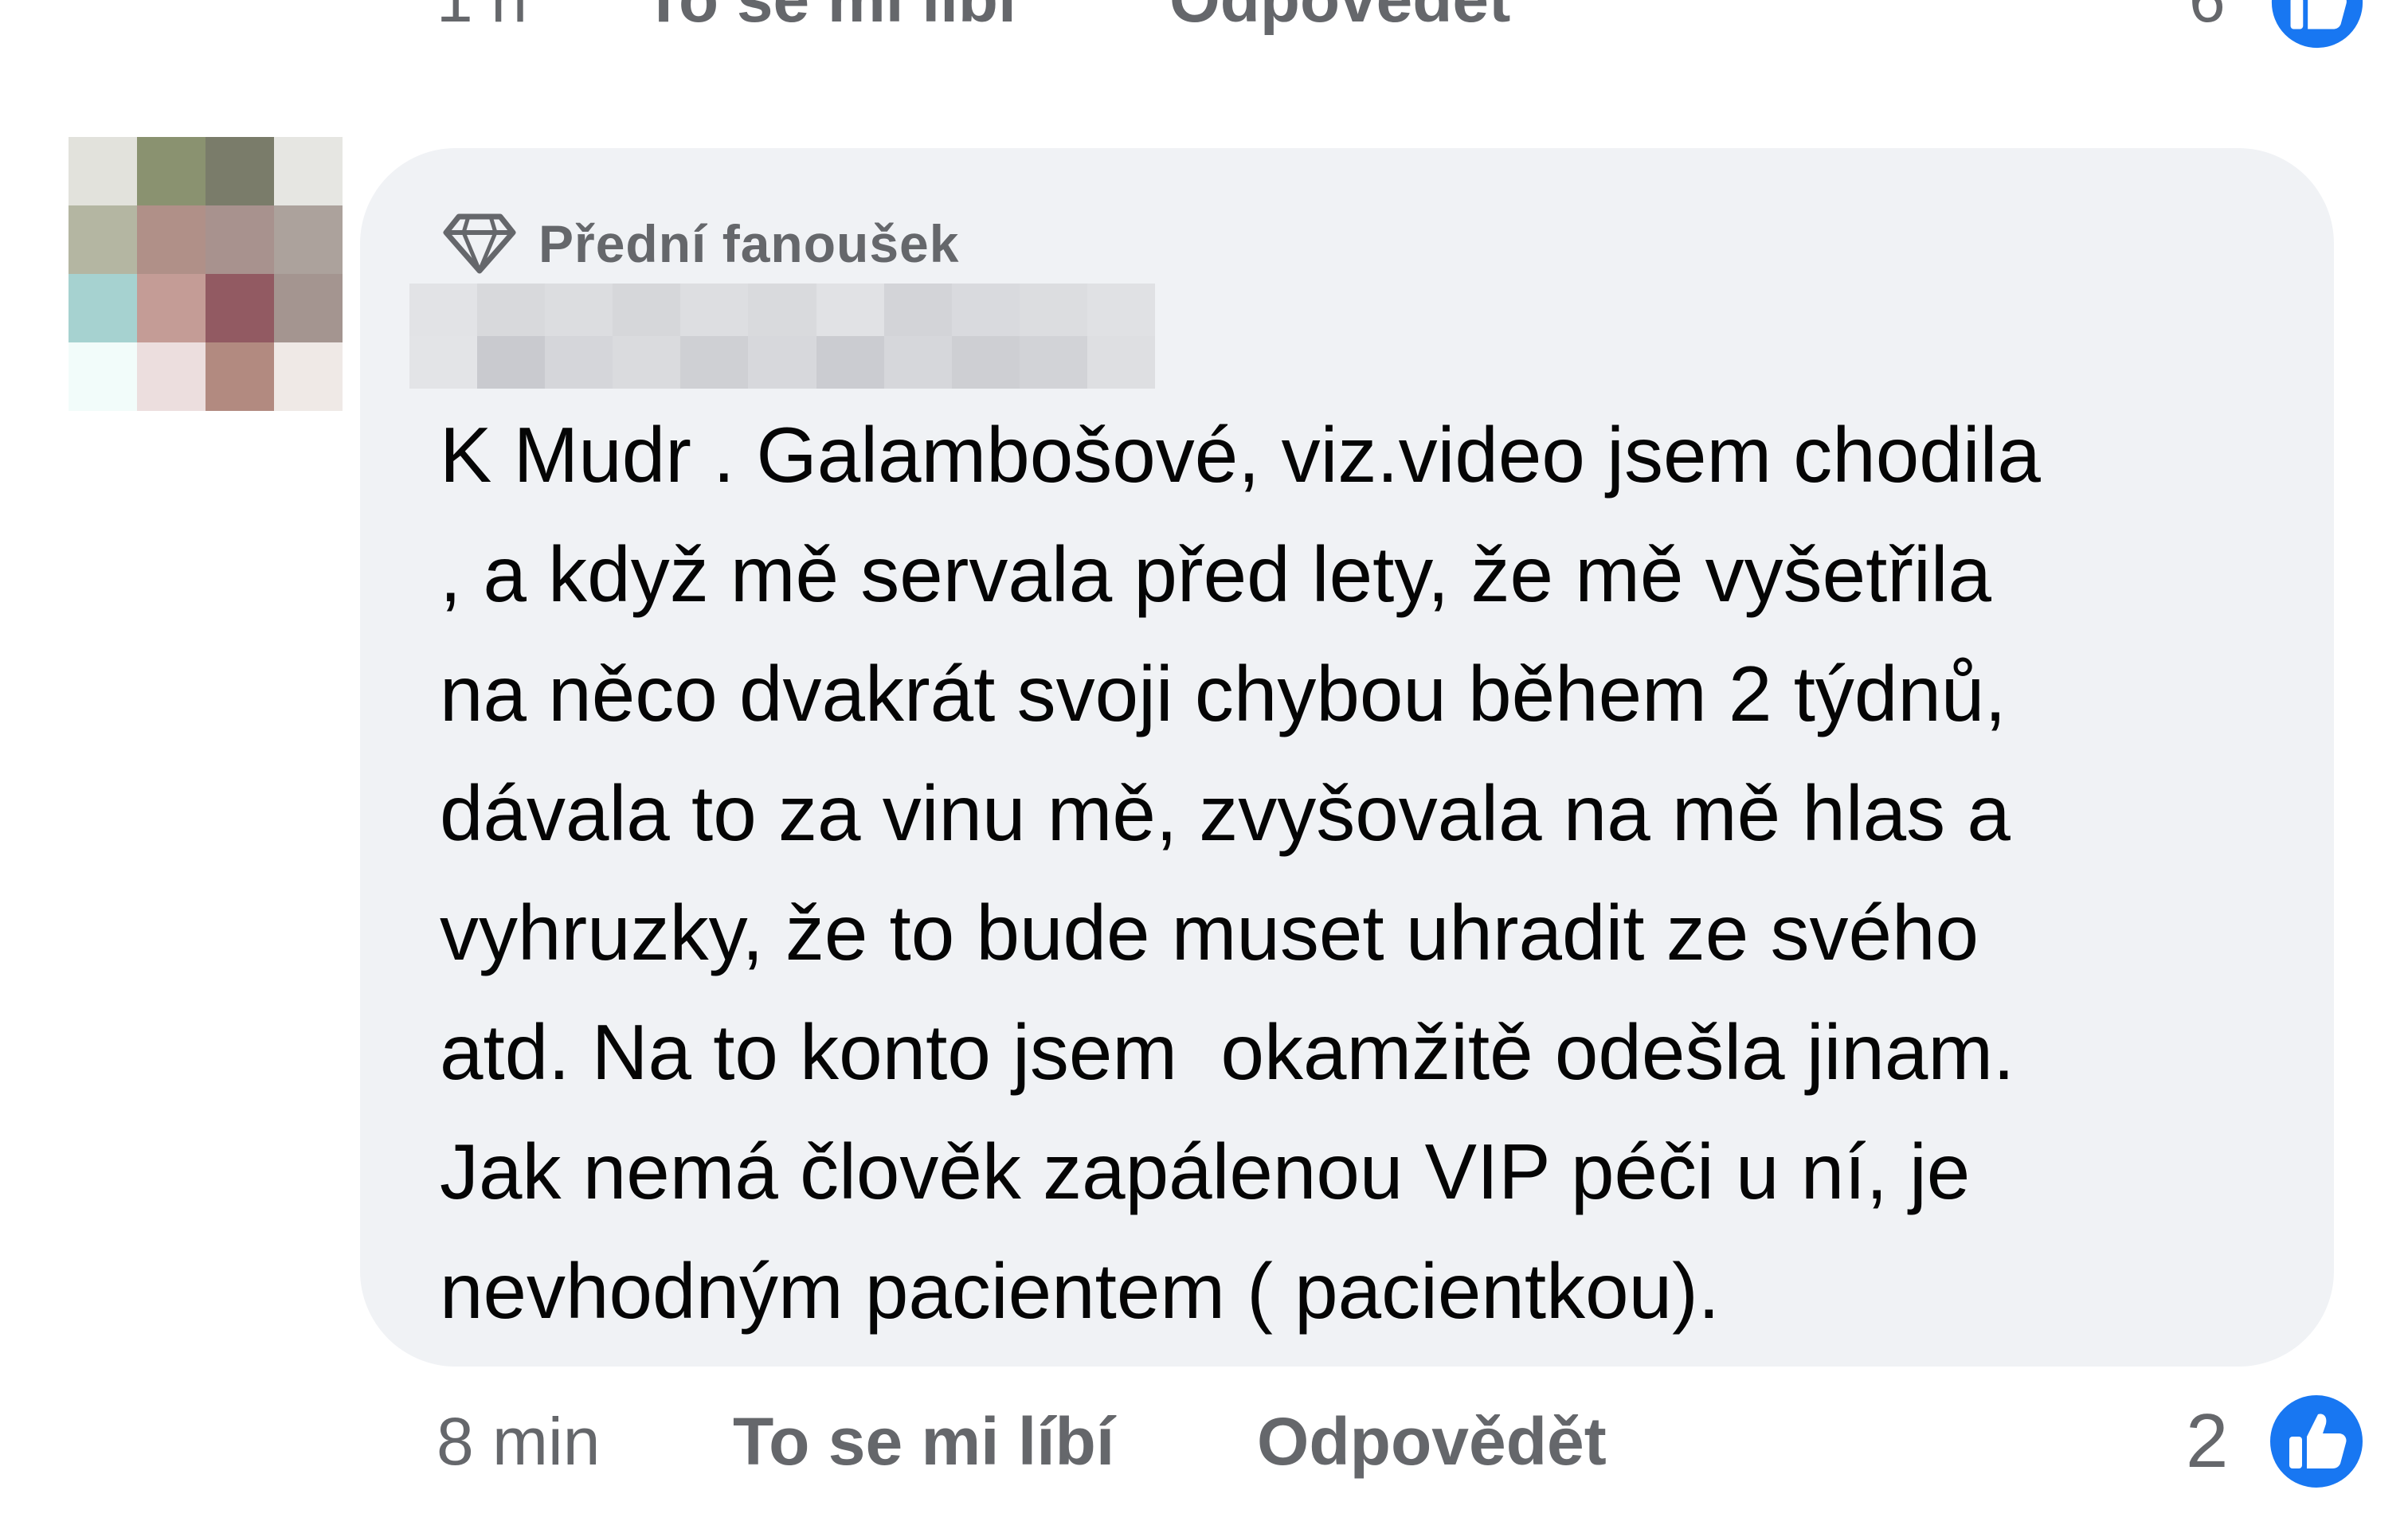 This screenshot has height=1529, width=2408. I want to click on previous-comment-reaction-count: 6, so click(2207, 24).